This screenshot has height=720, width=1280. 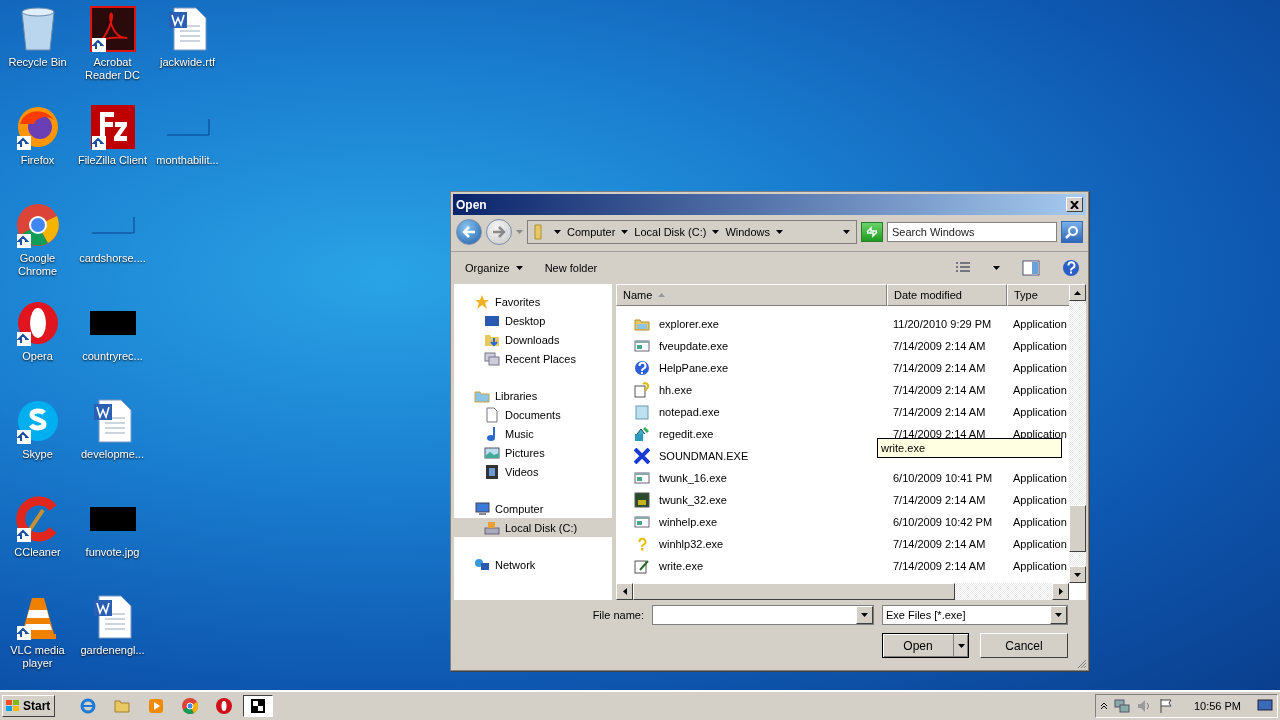 What do you see at coordinates (1077, 433) in the screenshot?
I see `vertical-scrollbar` at bounding box center [1077, 433].